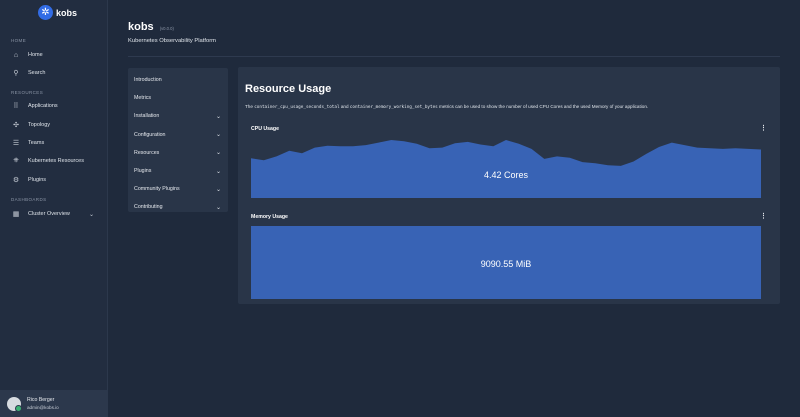 This screenshot has width=800, height=417. What do you see at coordinates (14, 404) in the screenshot?
I see `avatar` at bounding box center [14, 404].